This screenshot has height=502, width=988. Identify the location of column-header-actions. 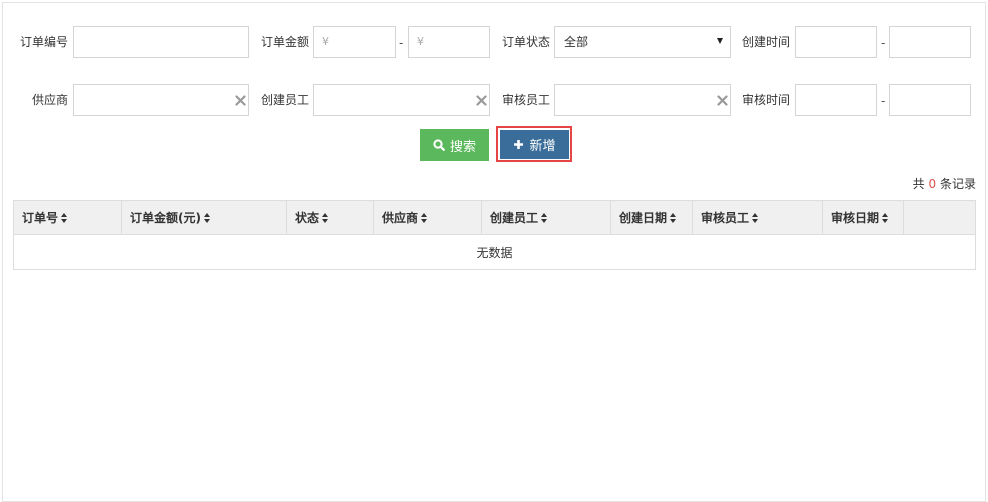
(939, 217).